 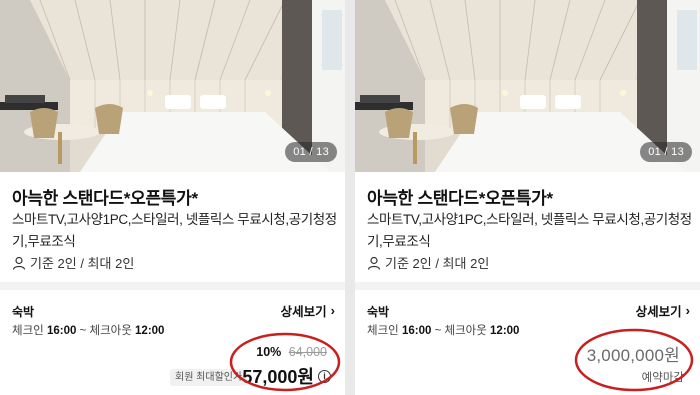 What do you see at coordinates (269, 352) in the screenshot?
I see `discount-rate: 10%` at bounding box center [269, 352].